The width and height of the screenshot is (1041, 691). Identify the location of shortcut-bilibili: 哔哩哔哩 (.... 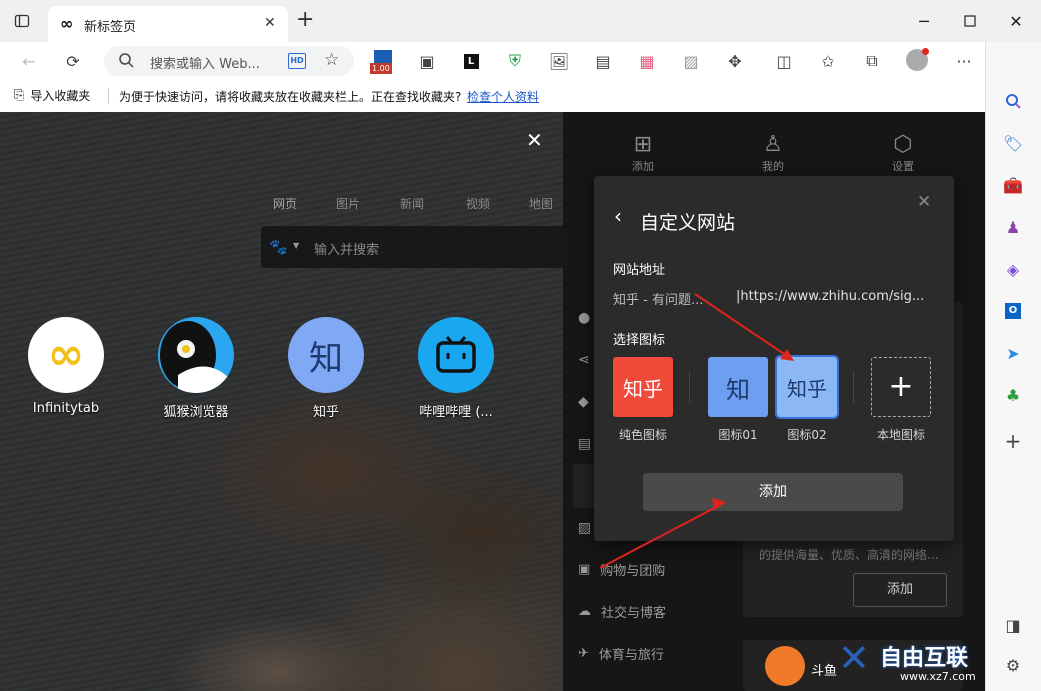
(456, 368).